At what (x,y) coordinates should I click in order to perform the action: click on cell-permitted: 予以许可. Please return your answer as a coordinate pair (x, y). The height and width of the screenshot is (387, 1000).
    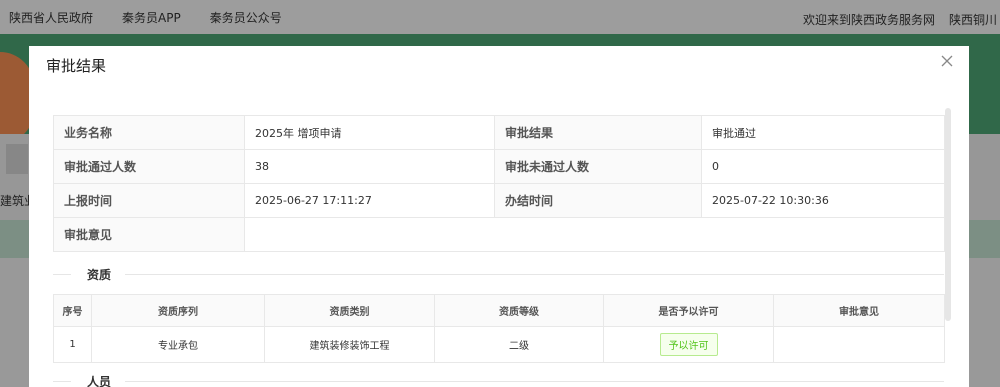
    Looking at the image, I should click on (688, 344).